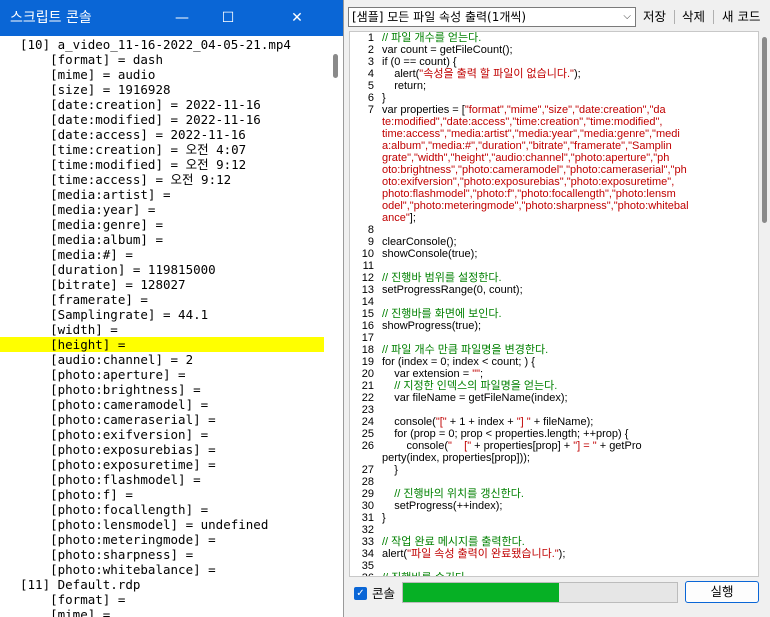 This screenshot has height=617, width=770. Describe the element at coordinates (764, 304) in the screenshot. I see `code-scrollbar` at that location.